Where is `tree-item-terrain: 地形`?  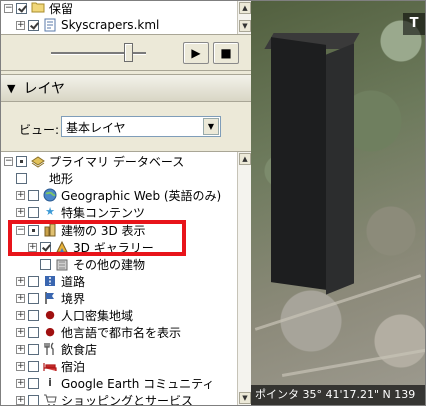 tree-item-terrain: 地形 is located at coordinates (44, 178).